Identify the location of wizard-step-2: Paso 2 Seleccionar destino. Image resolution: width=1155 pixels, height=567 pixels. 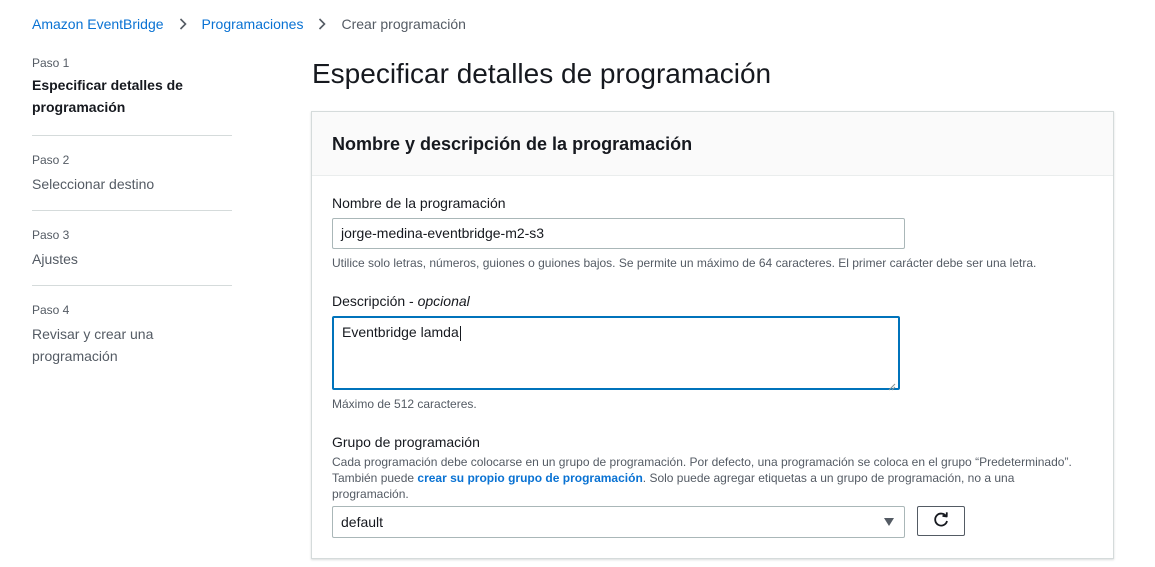
(132, 182).